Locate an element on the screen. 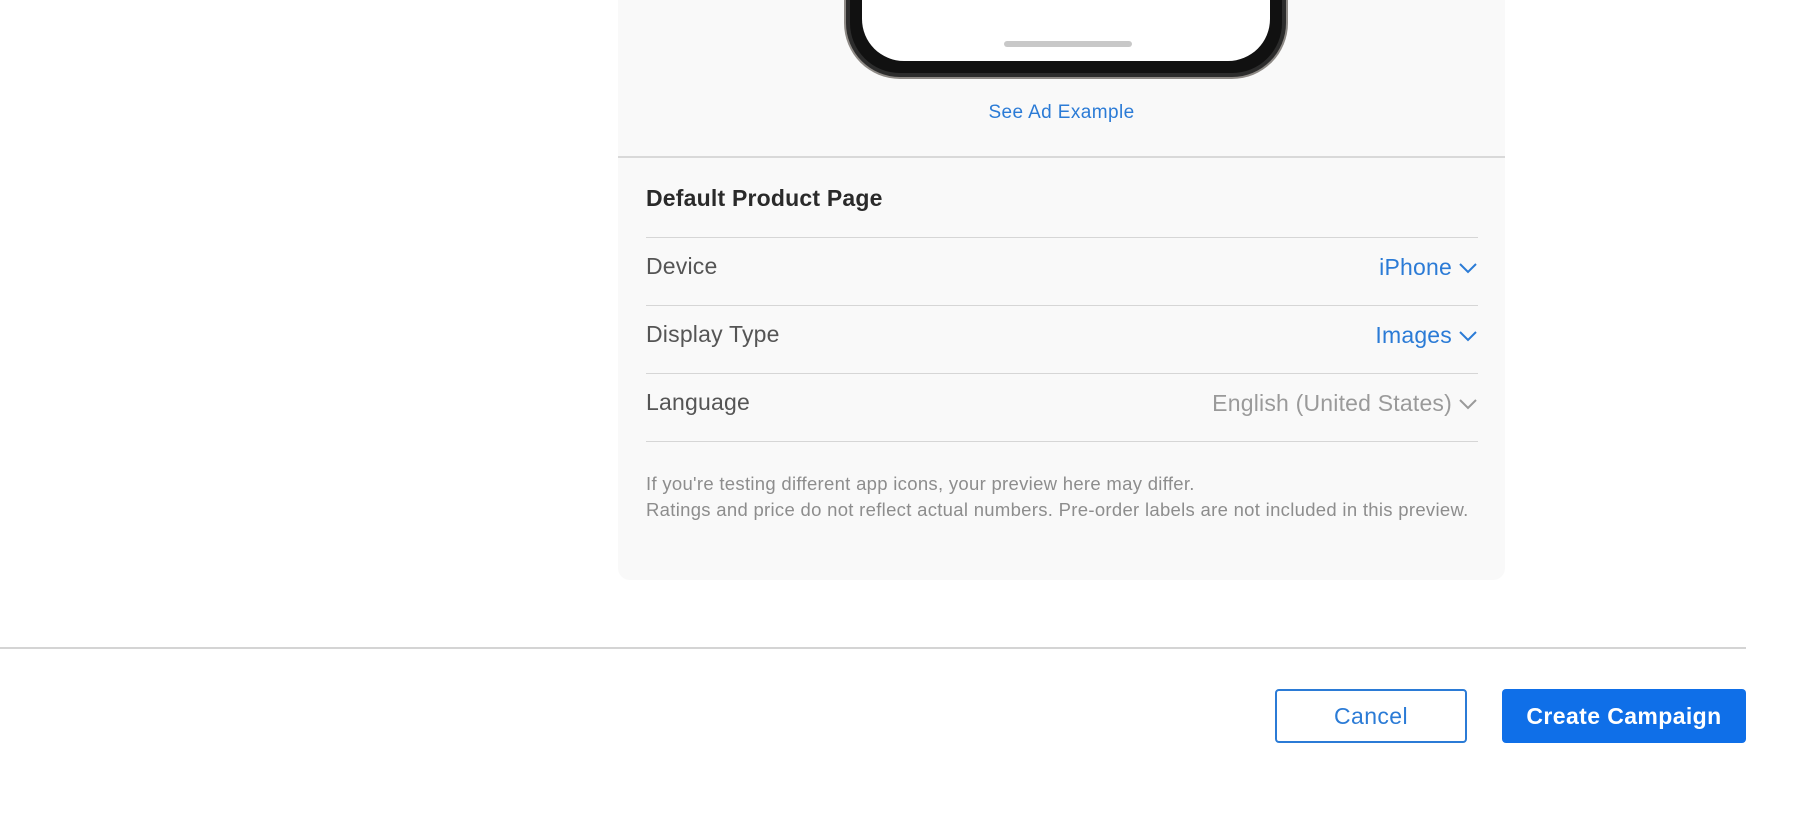 The image size is (1796, 822). footer-divider is located at coordinates (873, 648).